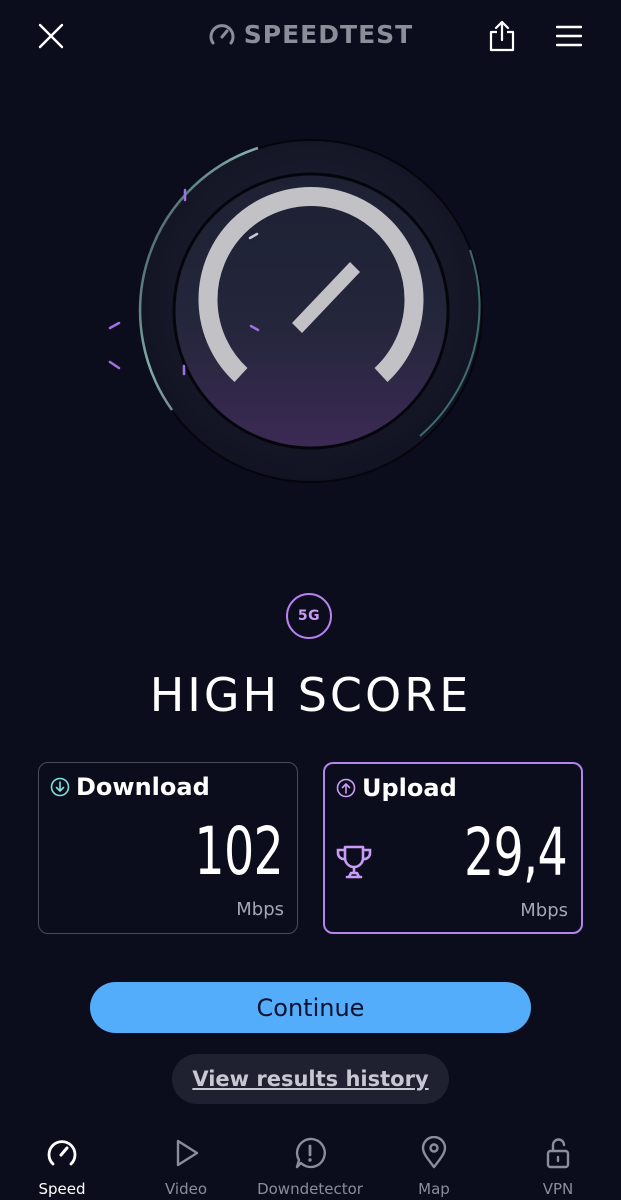 This screenshot has width=621, height=1200. Describe the element at coordinates (434, 1189) in the screenshot. I see `nav-label-map: Map` at that location.